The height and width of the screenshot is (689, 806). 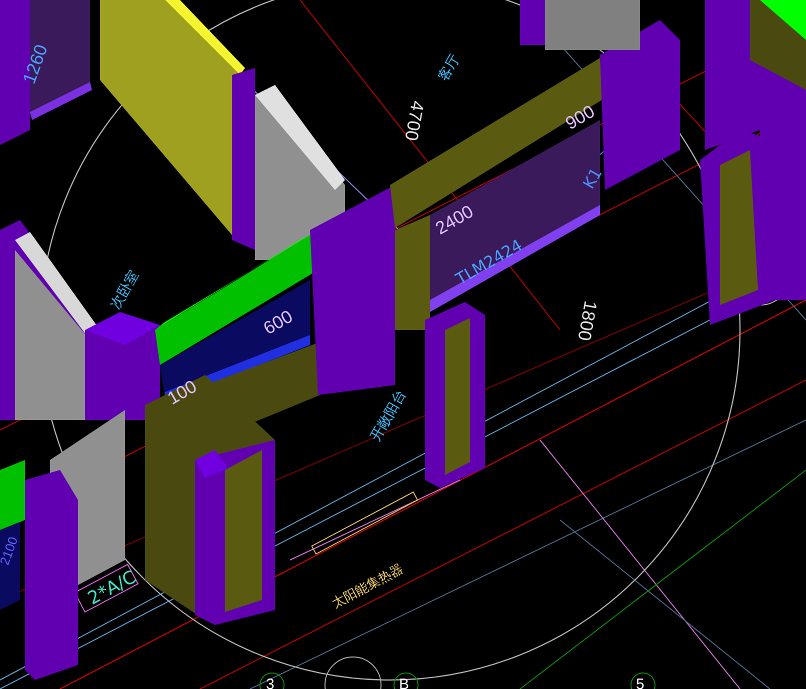 I want to click on dimension-label: 1260, so click(x=35, y=64).